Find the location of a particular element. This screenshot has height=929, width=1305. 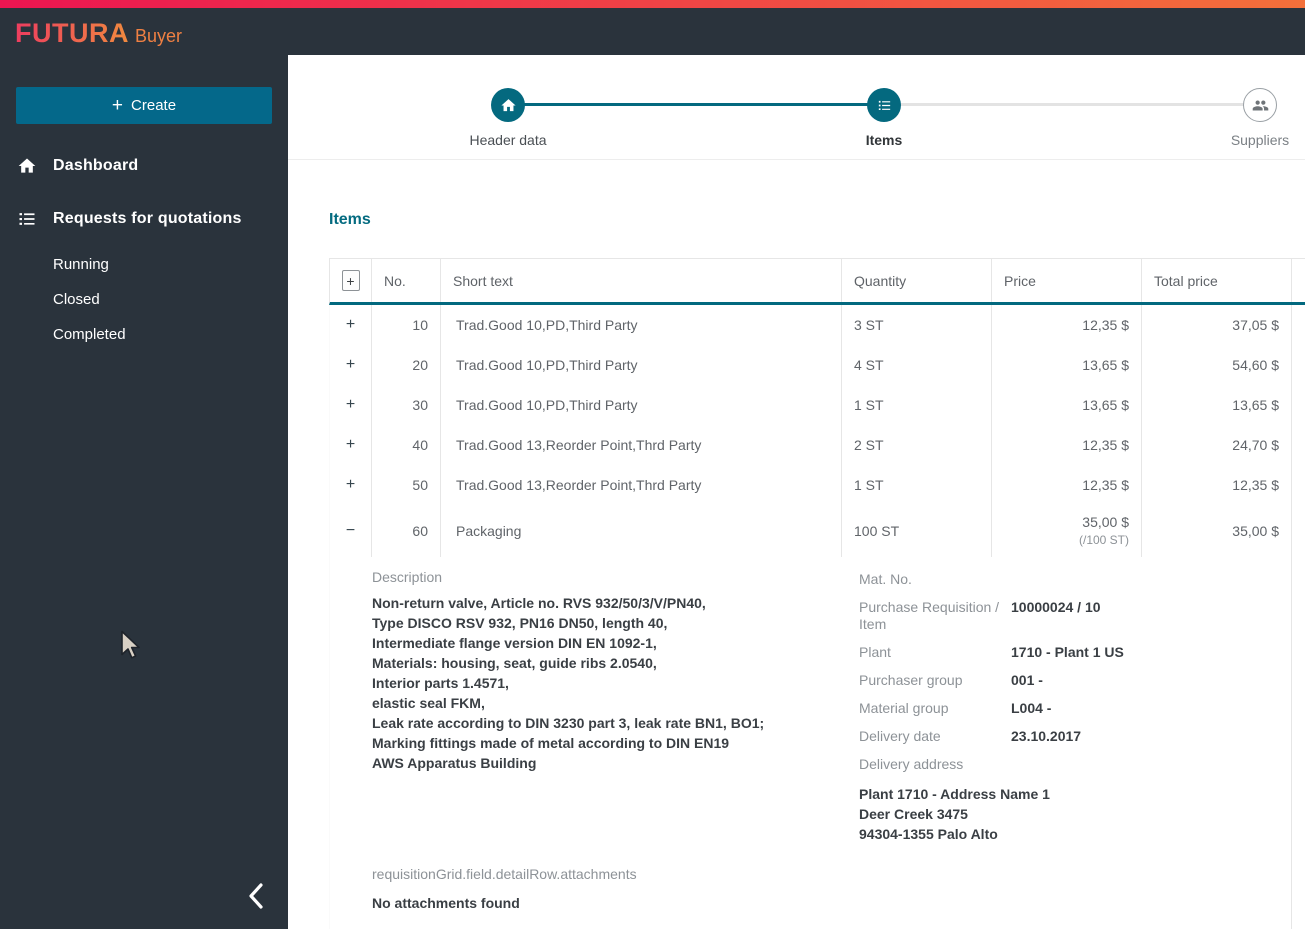

detail-field-value: 10000024 / 10 is located at coordinates (1056, 607).